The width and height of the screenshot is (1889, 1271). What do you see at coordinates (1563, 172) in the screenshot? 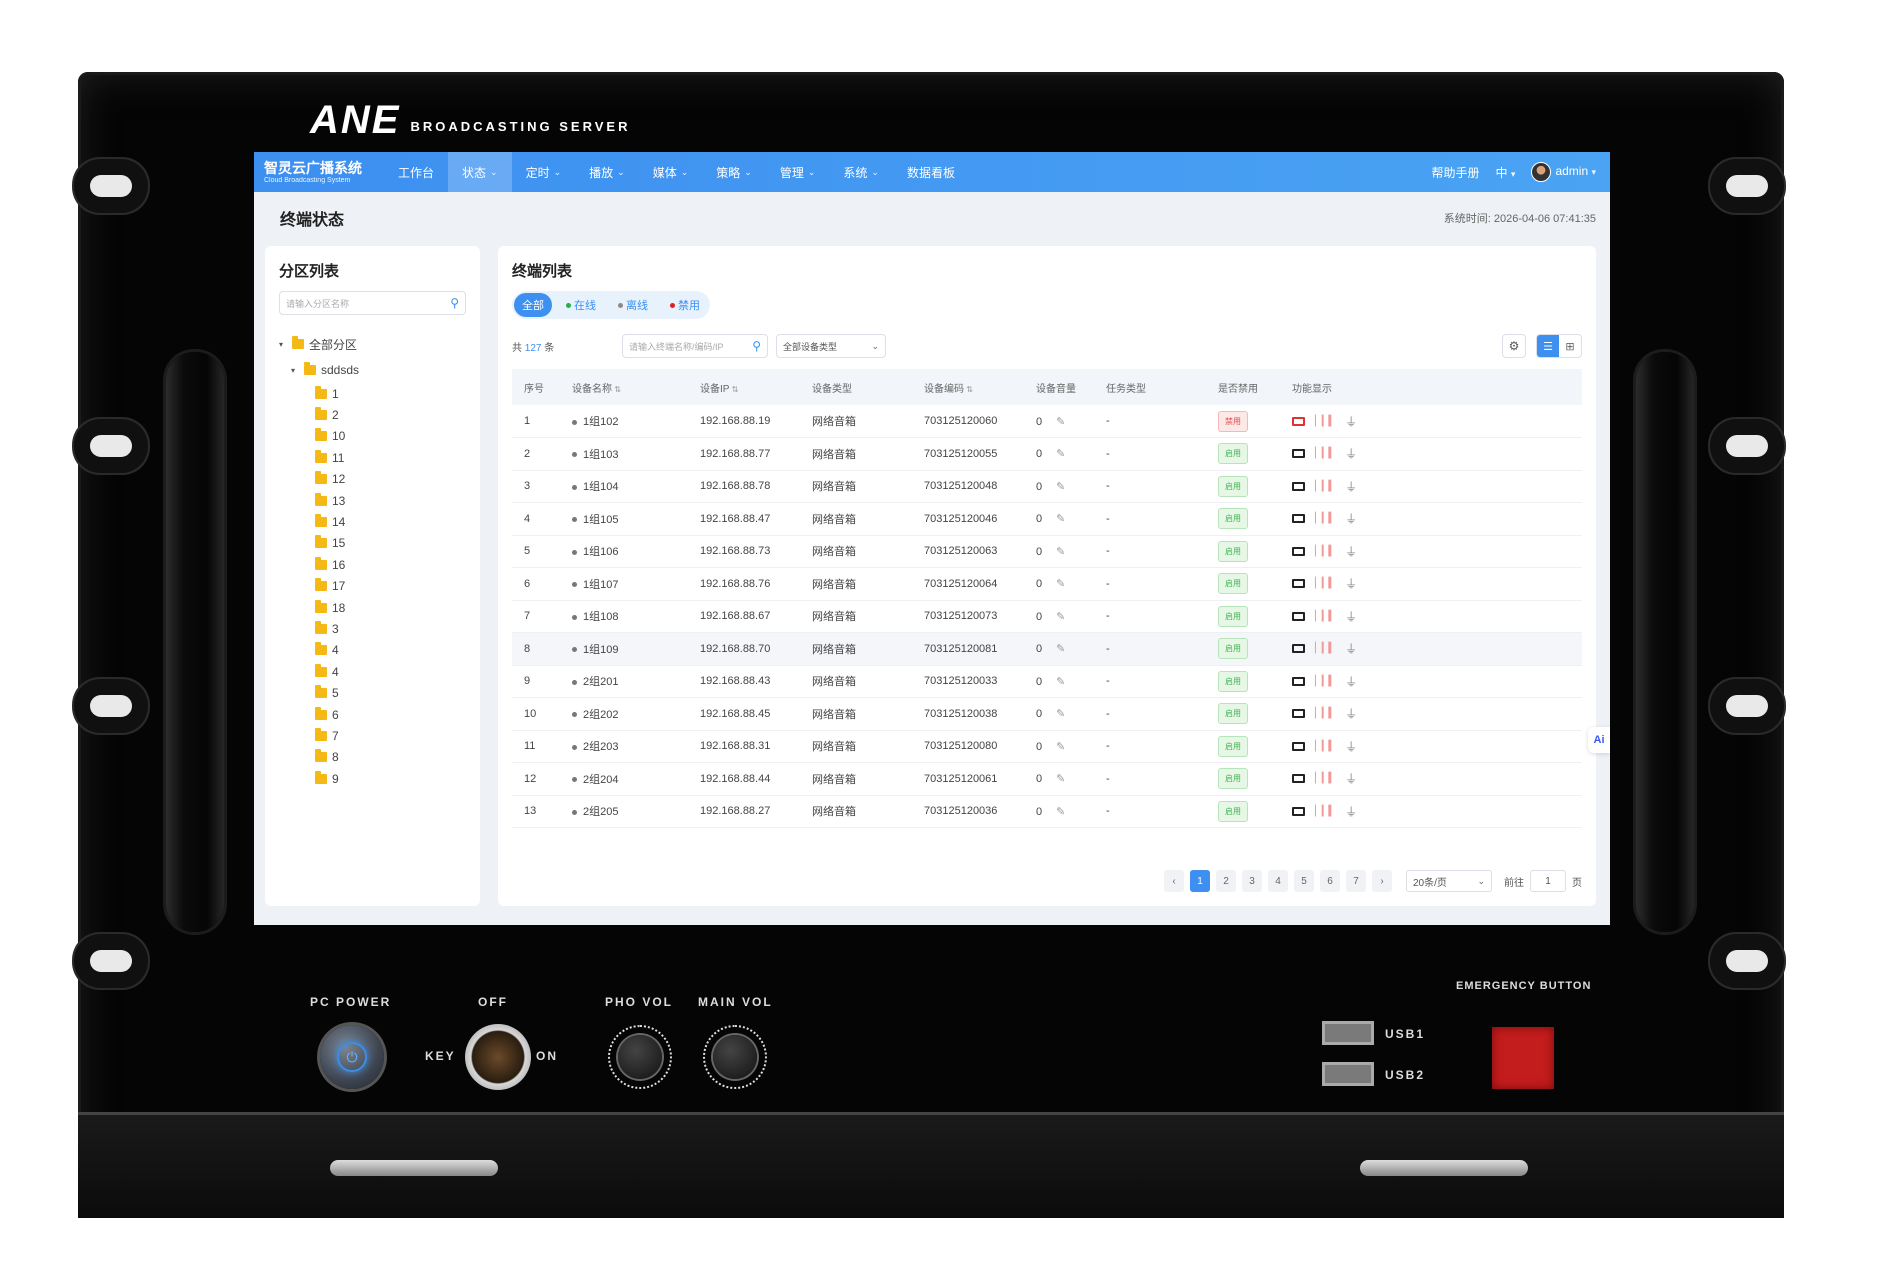
I see `user-menu: admin ▾` at bounding box center [1563, 172].